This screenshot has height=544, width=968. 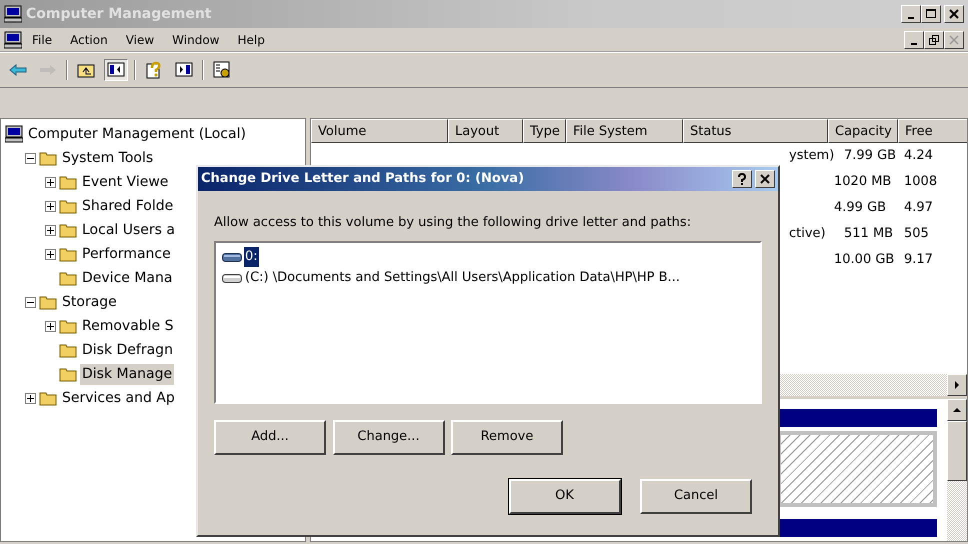 What do you see at coordinates (251, 257) in the screenshot?
I see `list-item: 0:` at bounding box center [251, 257].